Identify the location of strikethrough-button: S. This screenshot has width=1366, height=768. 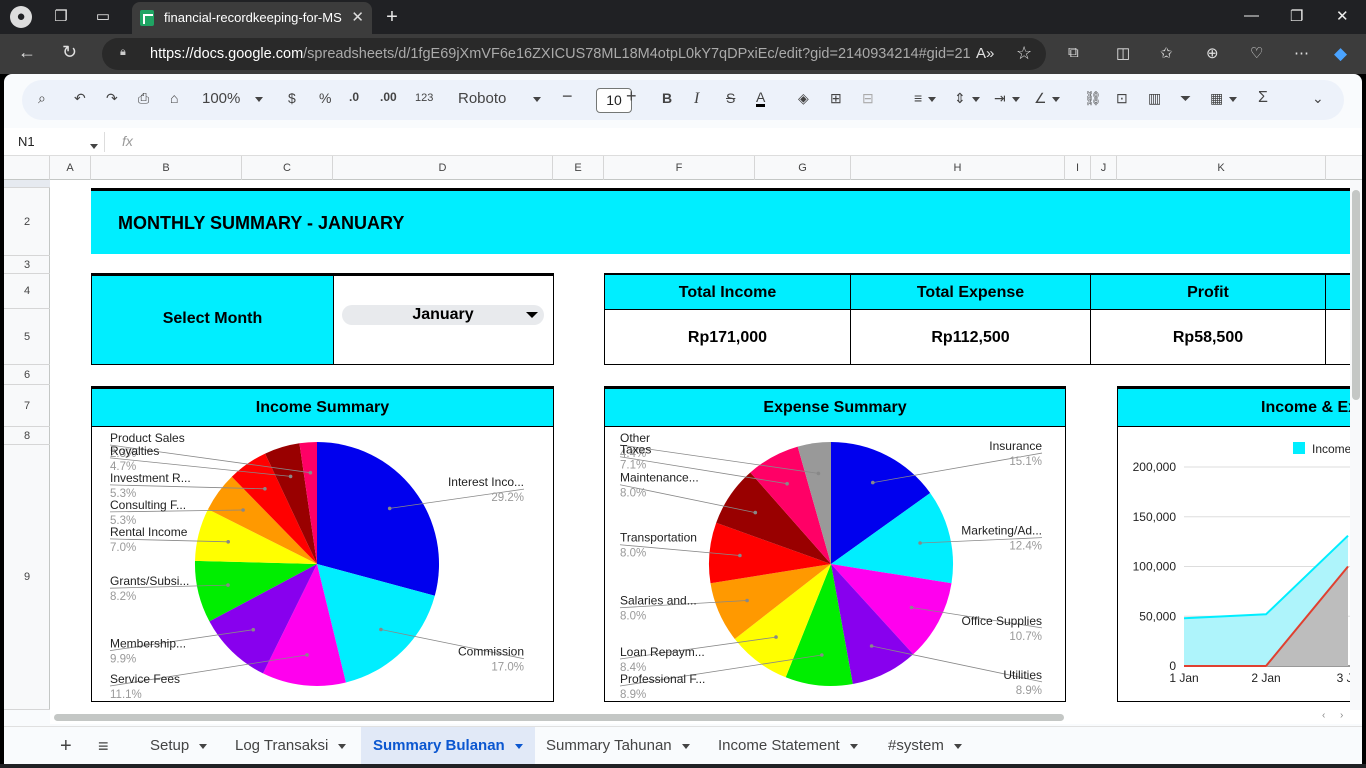
(730, 98).